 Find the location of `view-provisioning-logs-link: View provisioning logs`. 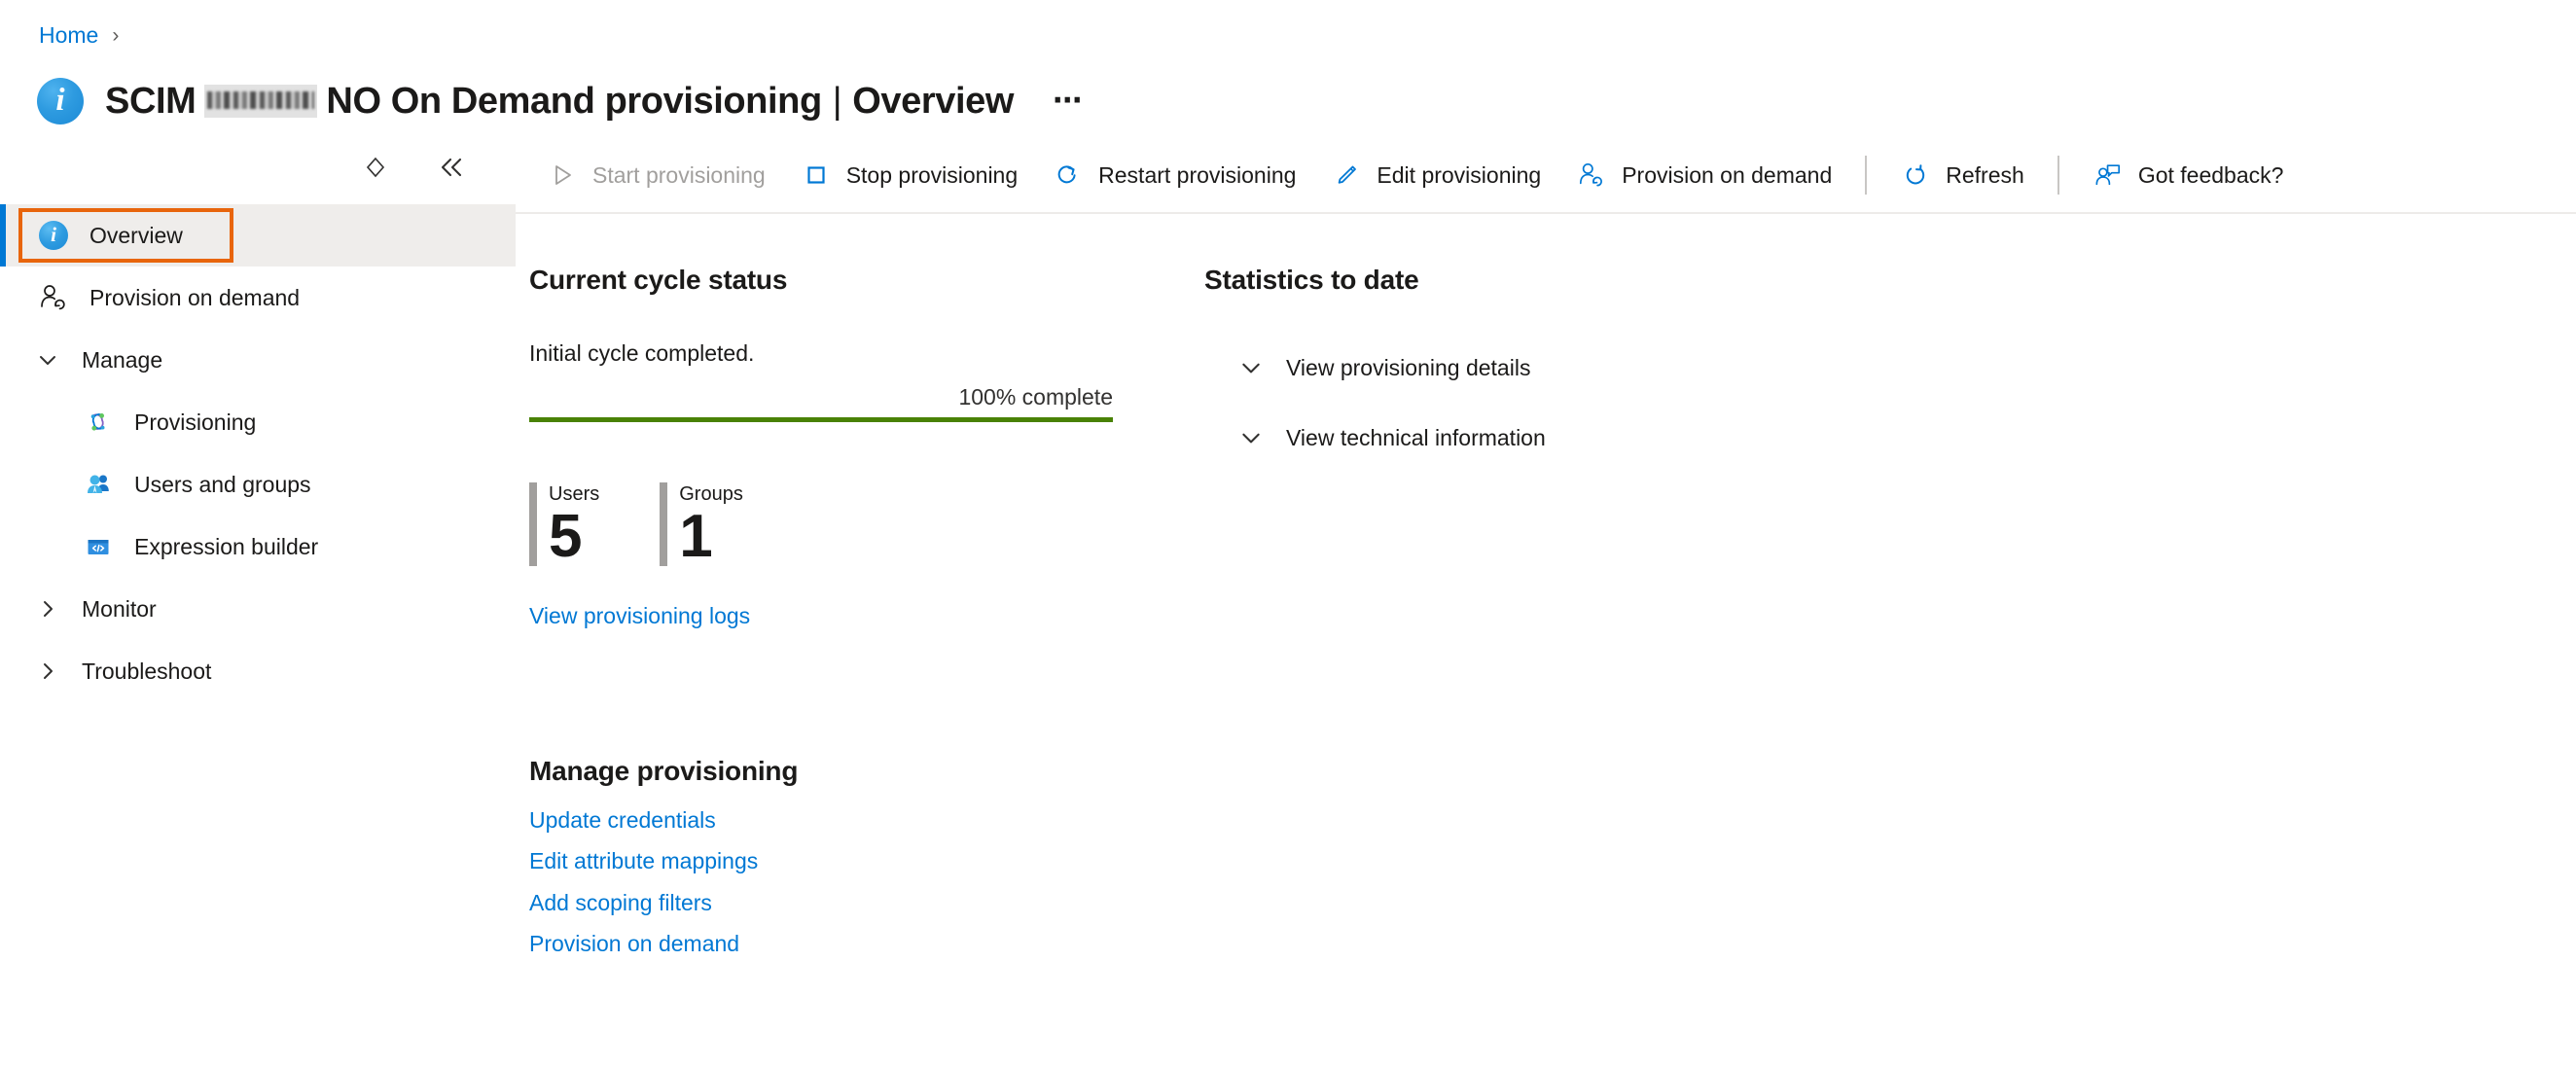

view-provisioning-logs-link: View provisioning logs is located at coordinates (639, 616).